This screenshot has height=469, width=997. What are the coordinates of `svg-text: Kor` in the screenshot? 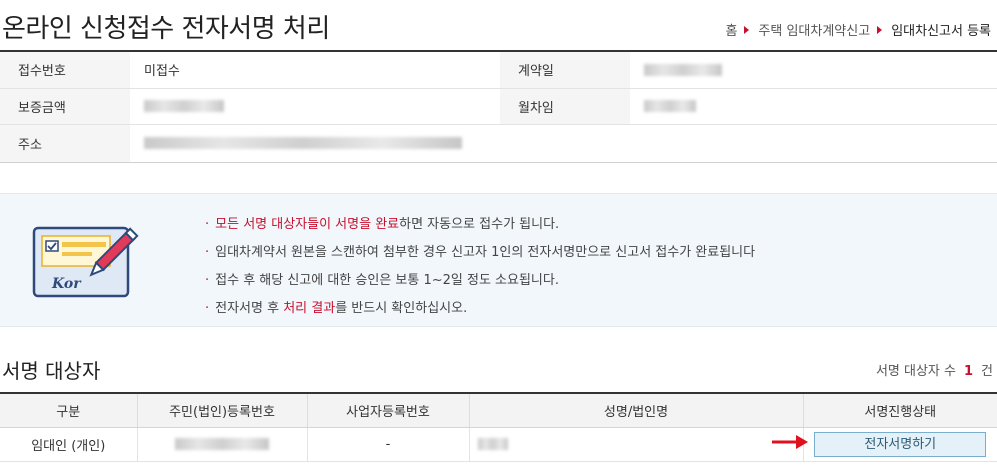 It's located at (66, 284).